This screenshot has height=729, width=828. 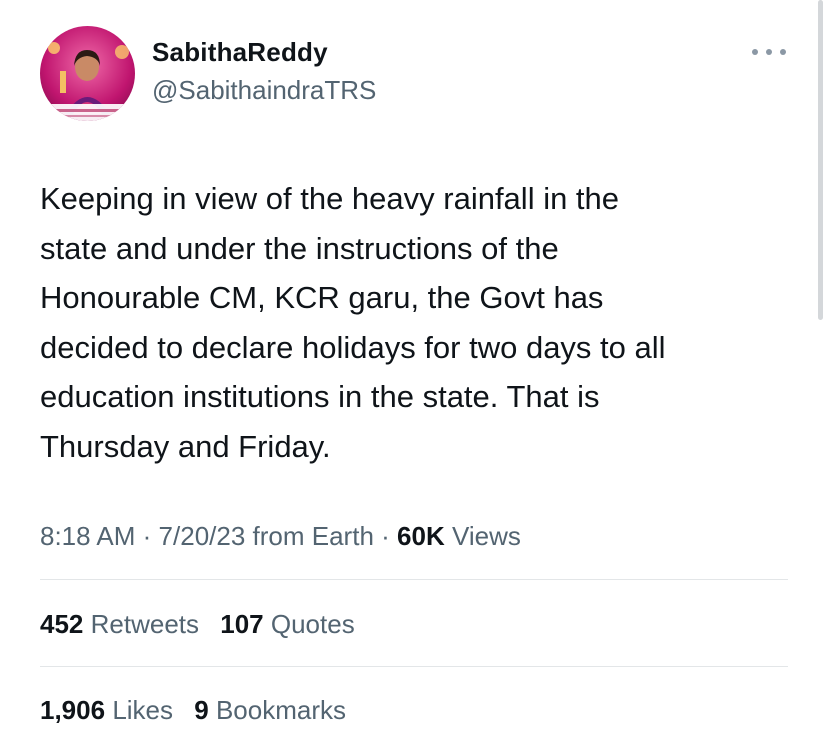 I want to click on retweets-label: Retweets, so click(x=145, y=624).